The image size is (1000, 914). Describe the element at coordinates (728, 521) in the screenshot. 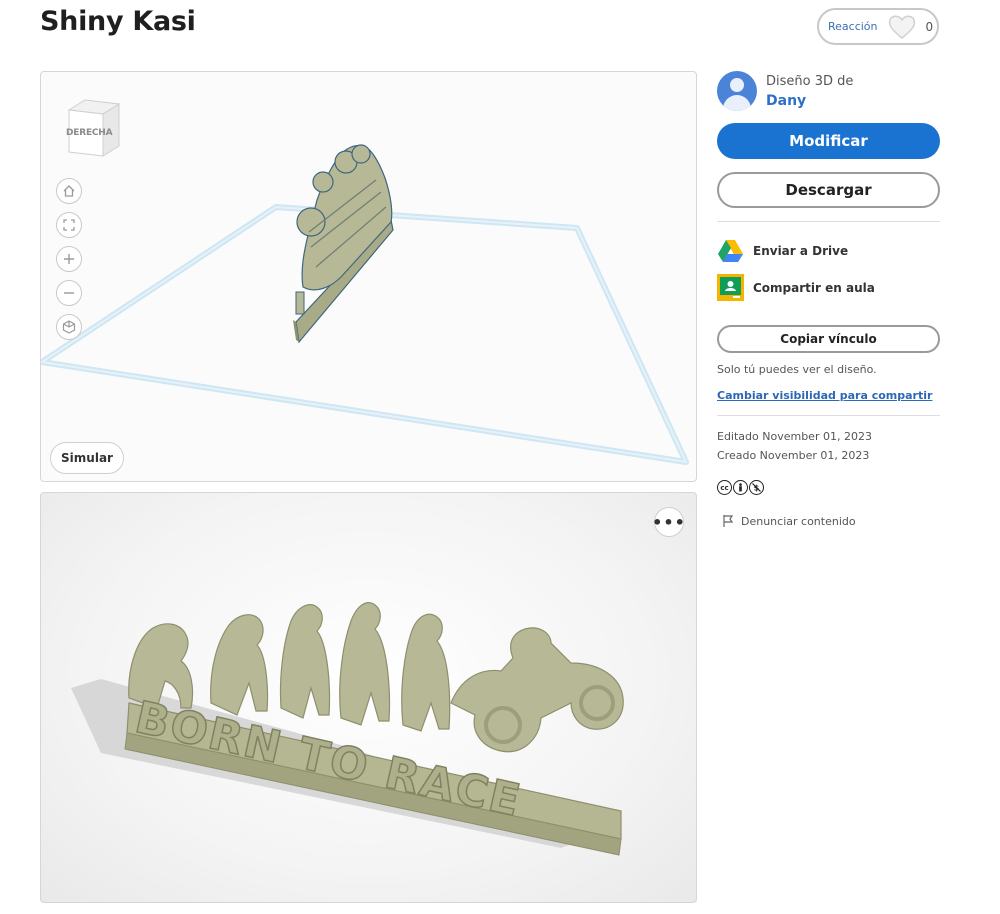

I see `flag-icon` at that location.